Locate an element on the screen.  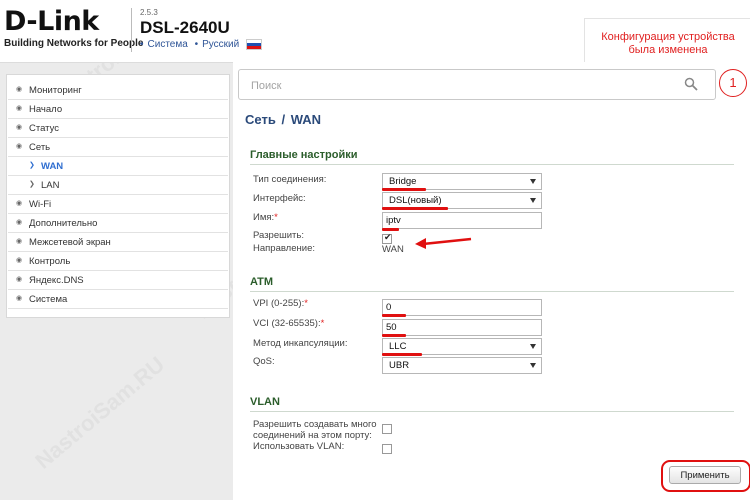
interface-label: Интерфейс: is located at coordinates (279, 198).